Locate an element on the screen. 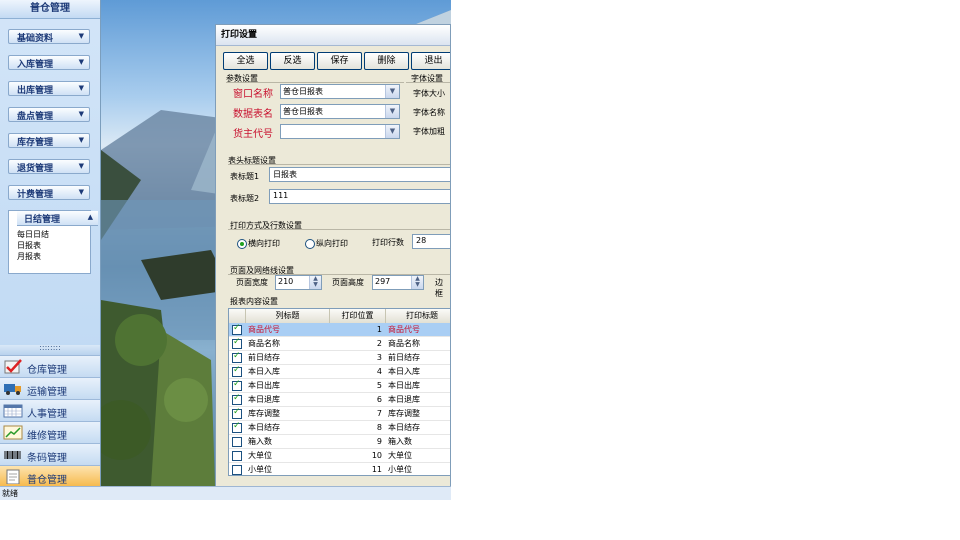  table-row: 大单位 10 大单位 is located at coordinates (339, 456).